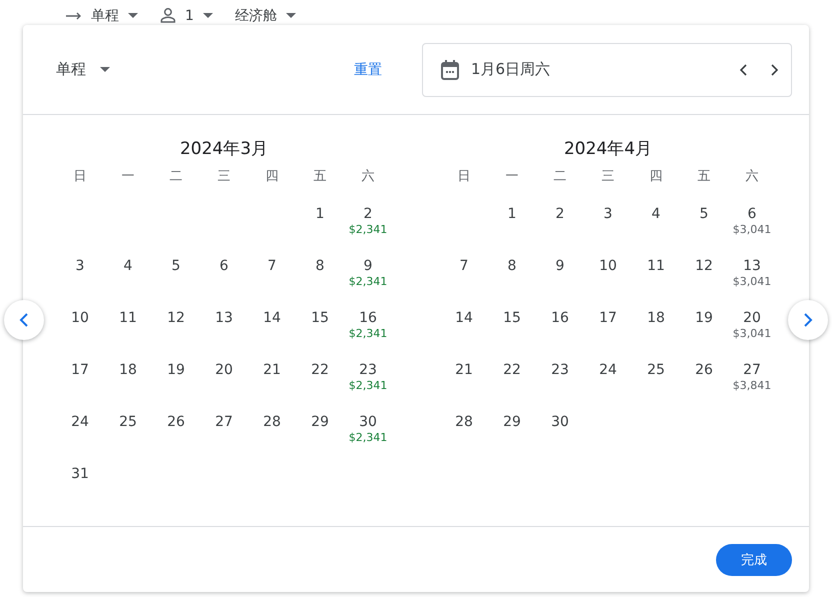  I want to click on day-number: 31, so click(80, 474).